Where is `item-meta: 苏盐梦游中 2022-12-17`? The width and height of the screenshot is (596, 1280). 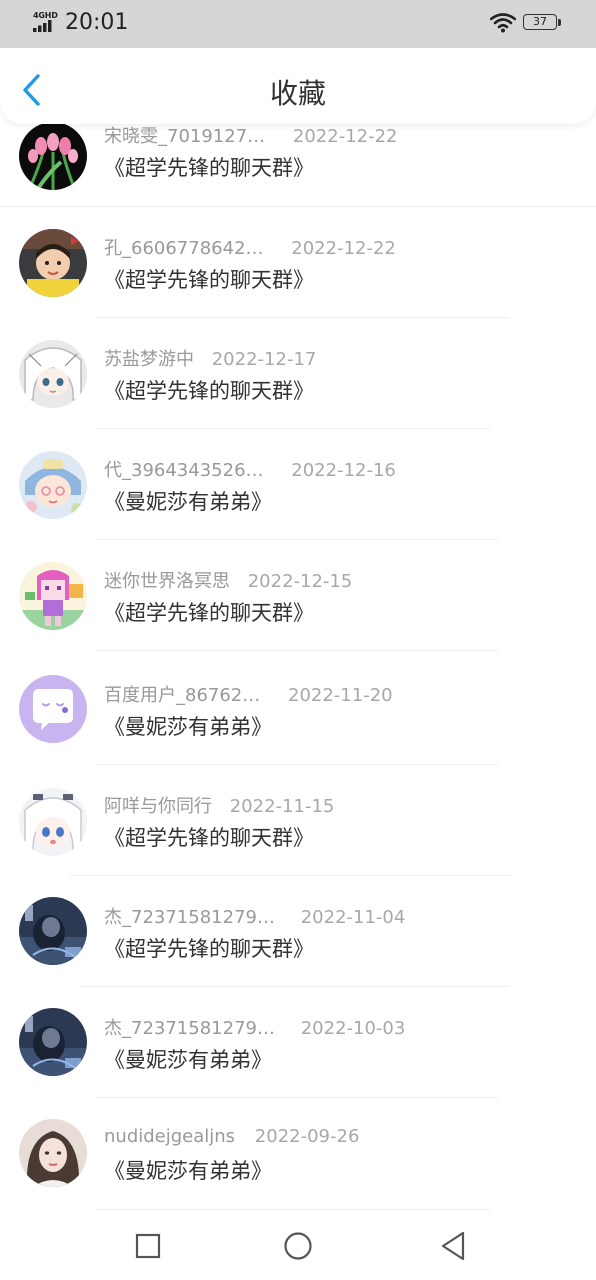
item-meta: 苏盐梦游中 2022-12-17 is located at coordinates (210, 358).